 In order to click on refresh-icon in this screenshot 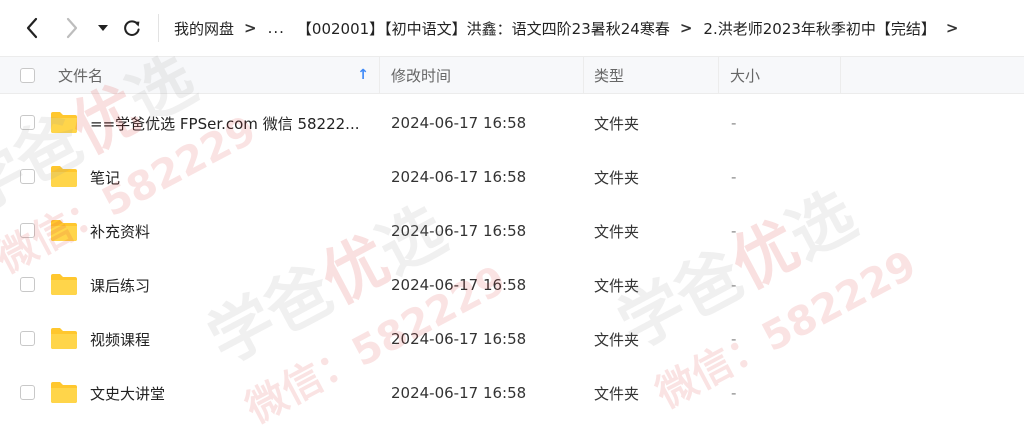, I will do `click(132, 28)`.